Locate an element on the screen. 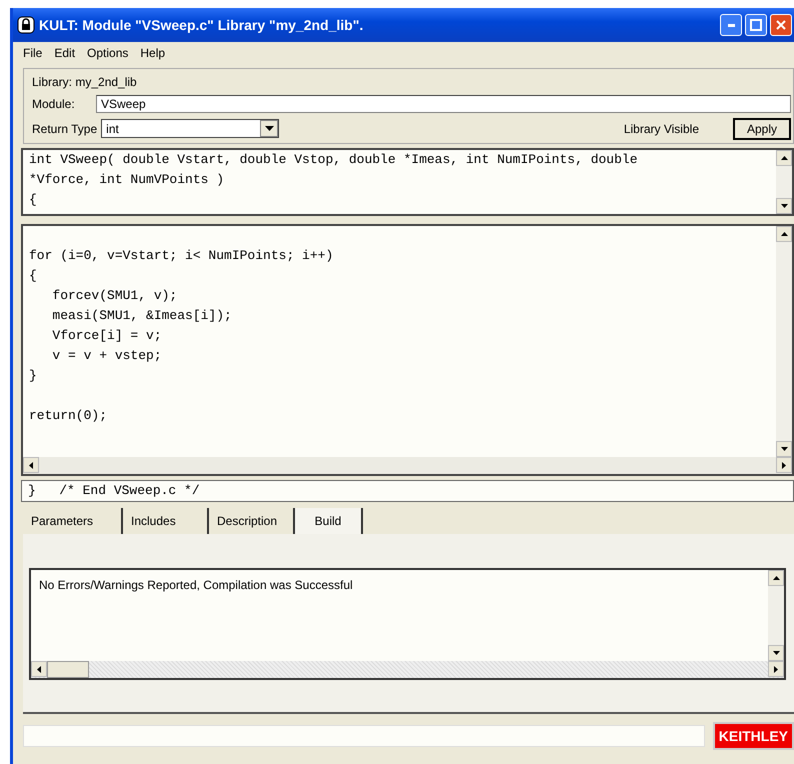 This screenshot has width=794, height=764. close-button is located at coordinates (781, 25).